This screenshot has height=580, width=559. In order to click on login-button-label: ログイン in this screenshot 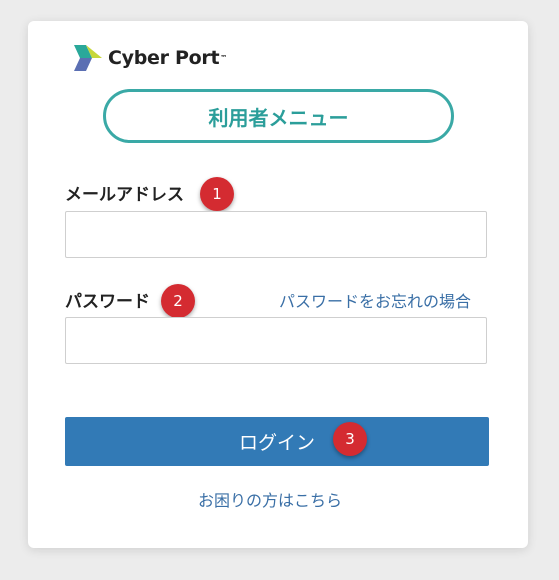, I will do `click(276, 443)`.